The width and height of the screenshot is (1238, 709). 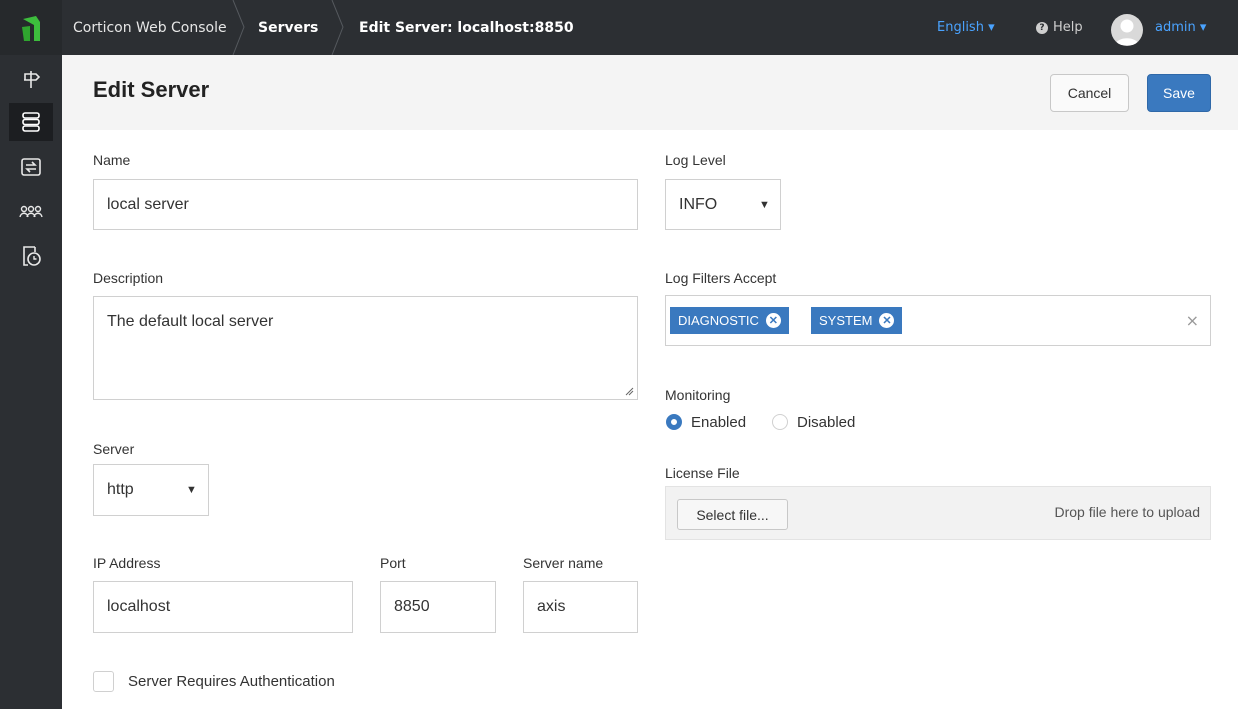 What do you see at coordinates (127, 563) in the screenshot?
I see `ip-address-label: IP Address` at bounding box center [127, 563].